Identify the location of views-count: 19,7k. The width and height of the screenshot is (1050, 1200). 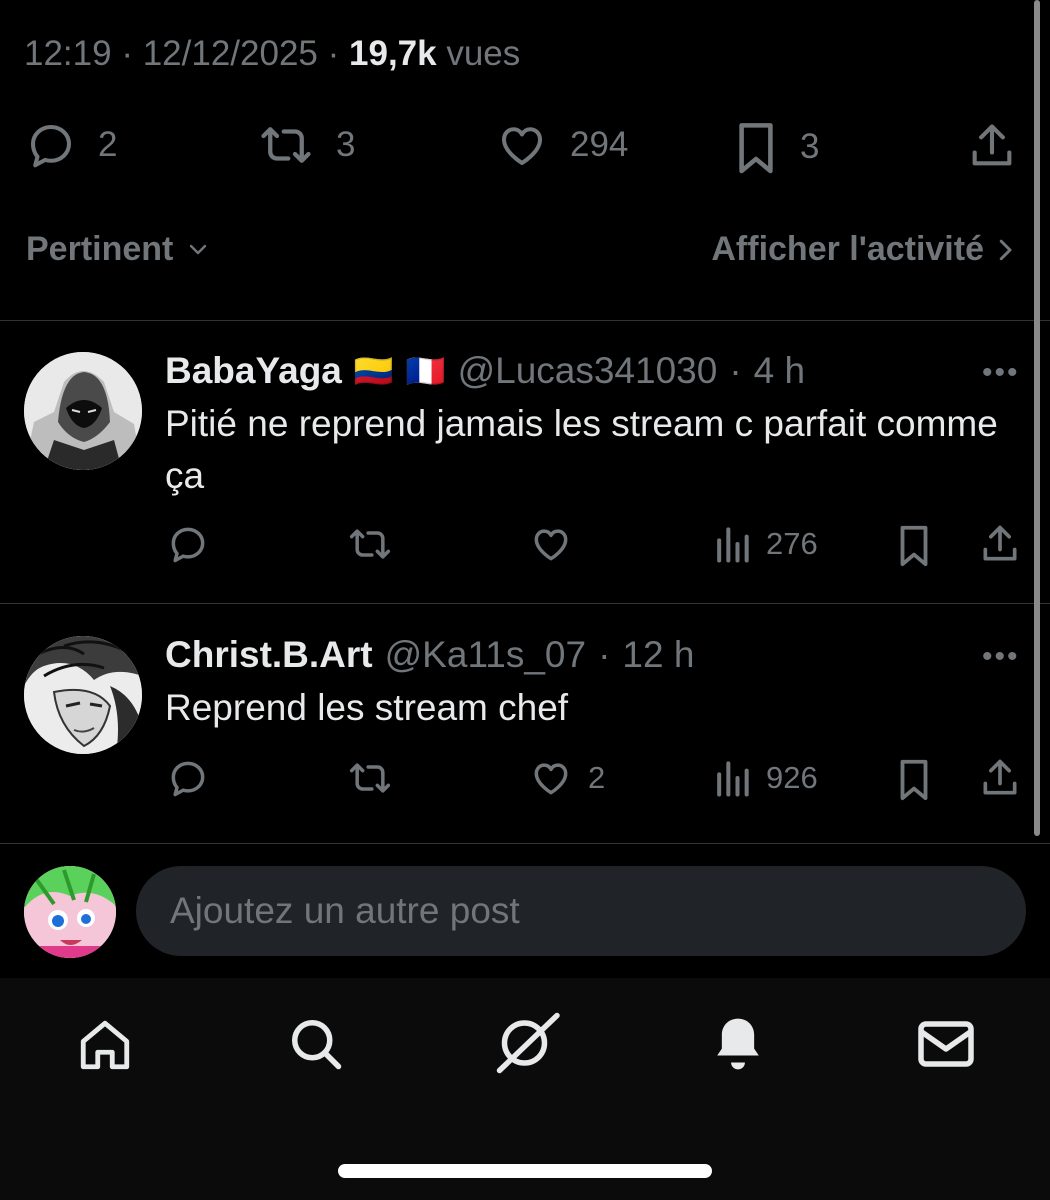
(393, 53).